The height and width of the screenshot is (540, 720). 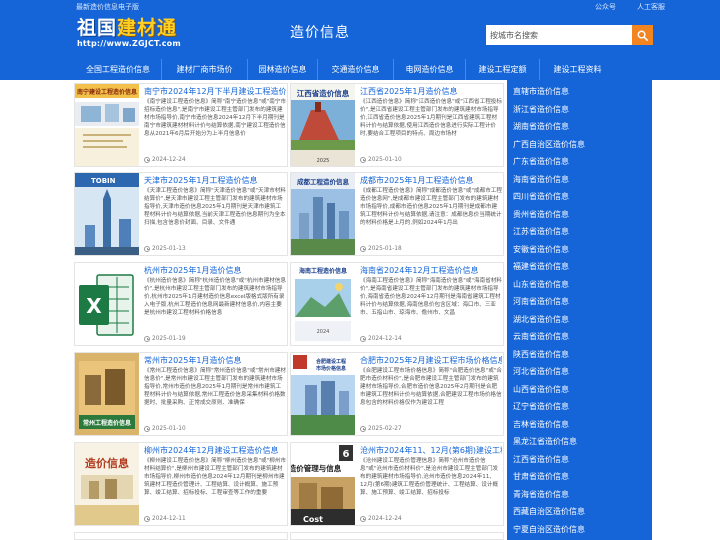 I want to click on cover-nanning: 南宁建设工程造价信息, so click(x=107, y=125).